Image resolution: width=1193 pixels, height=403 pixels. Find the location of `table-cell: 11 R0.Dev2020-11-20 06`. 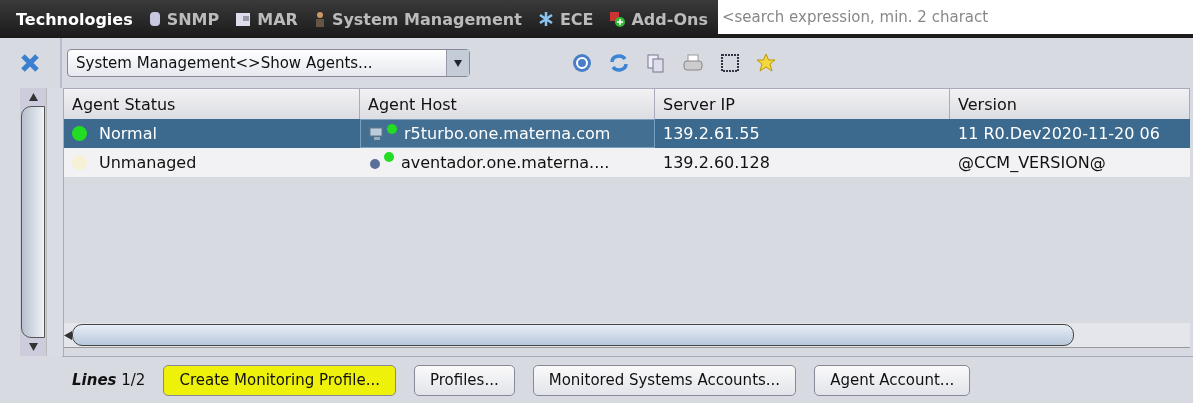

table-cell: 11 R0.Dev2020-11-20 06 is located at coordinates (1059, 133).